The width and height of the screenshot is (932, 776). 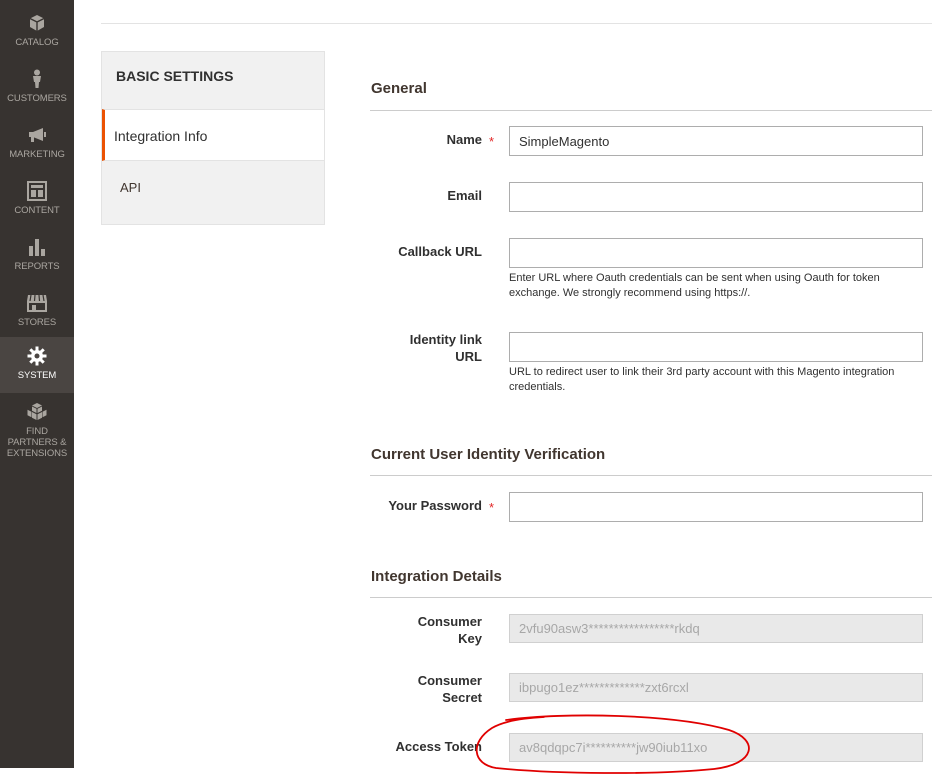 I want to click on tabs-title: BASIC SETTINGS, so click(x=175, y=76).